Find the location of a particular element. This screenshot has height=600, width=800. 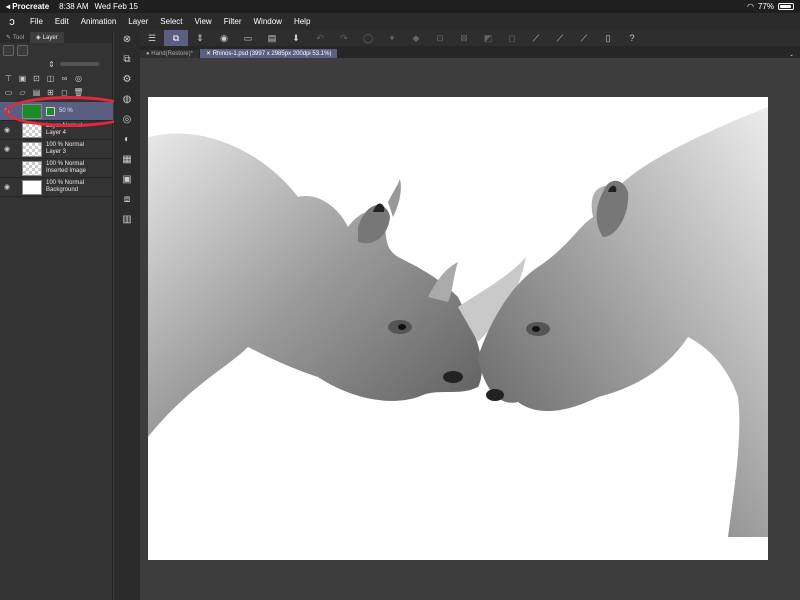

menu-help: Help is located at coordinates (302, 21).